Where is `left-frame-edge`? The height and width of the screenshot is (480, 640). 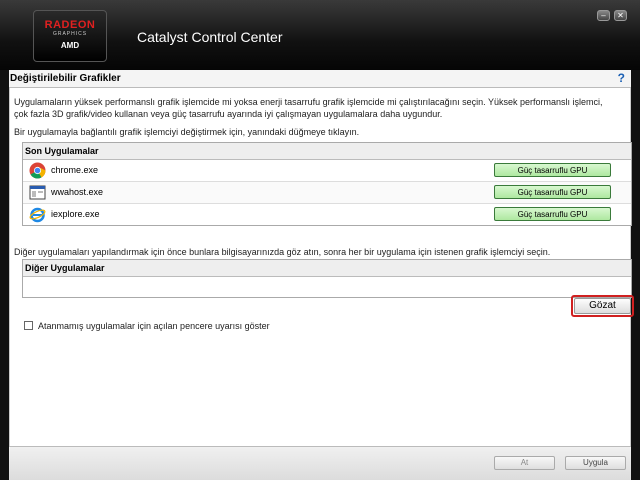 left-frame-edge is located at coordinates (4, 240).